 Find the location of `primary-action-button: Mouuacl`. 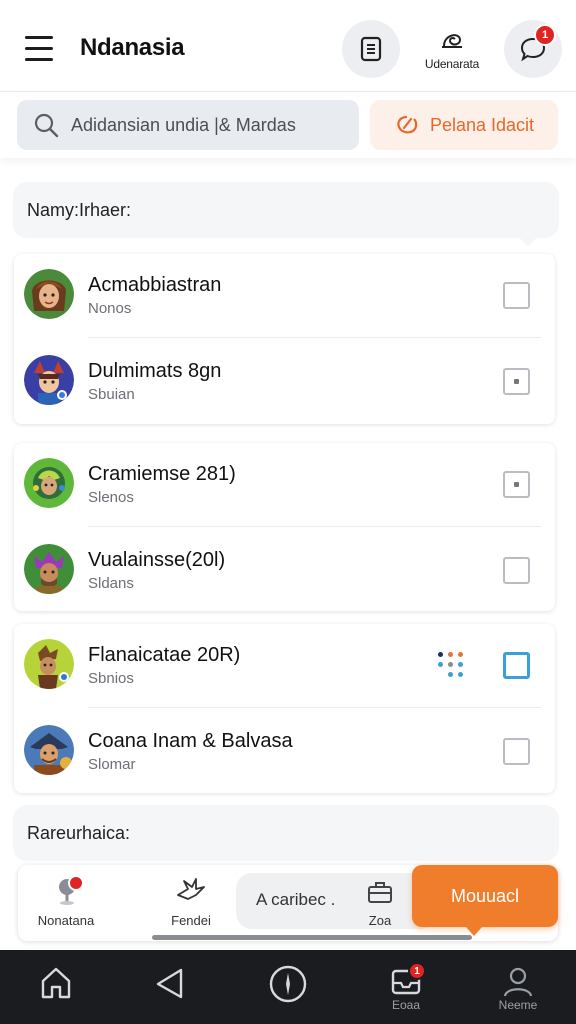

primary-action-button: Mouuacl is located at coordinates (485, 900).